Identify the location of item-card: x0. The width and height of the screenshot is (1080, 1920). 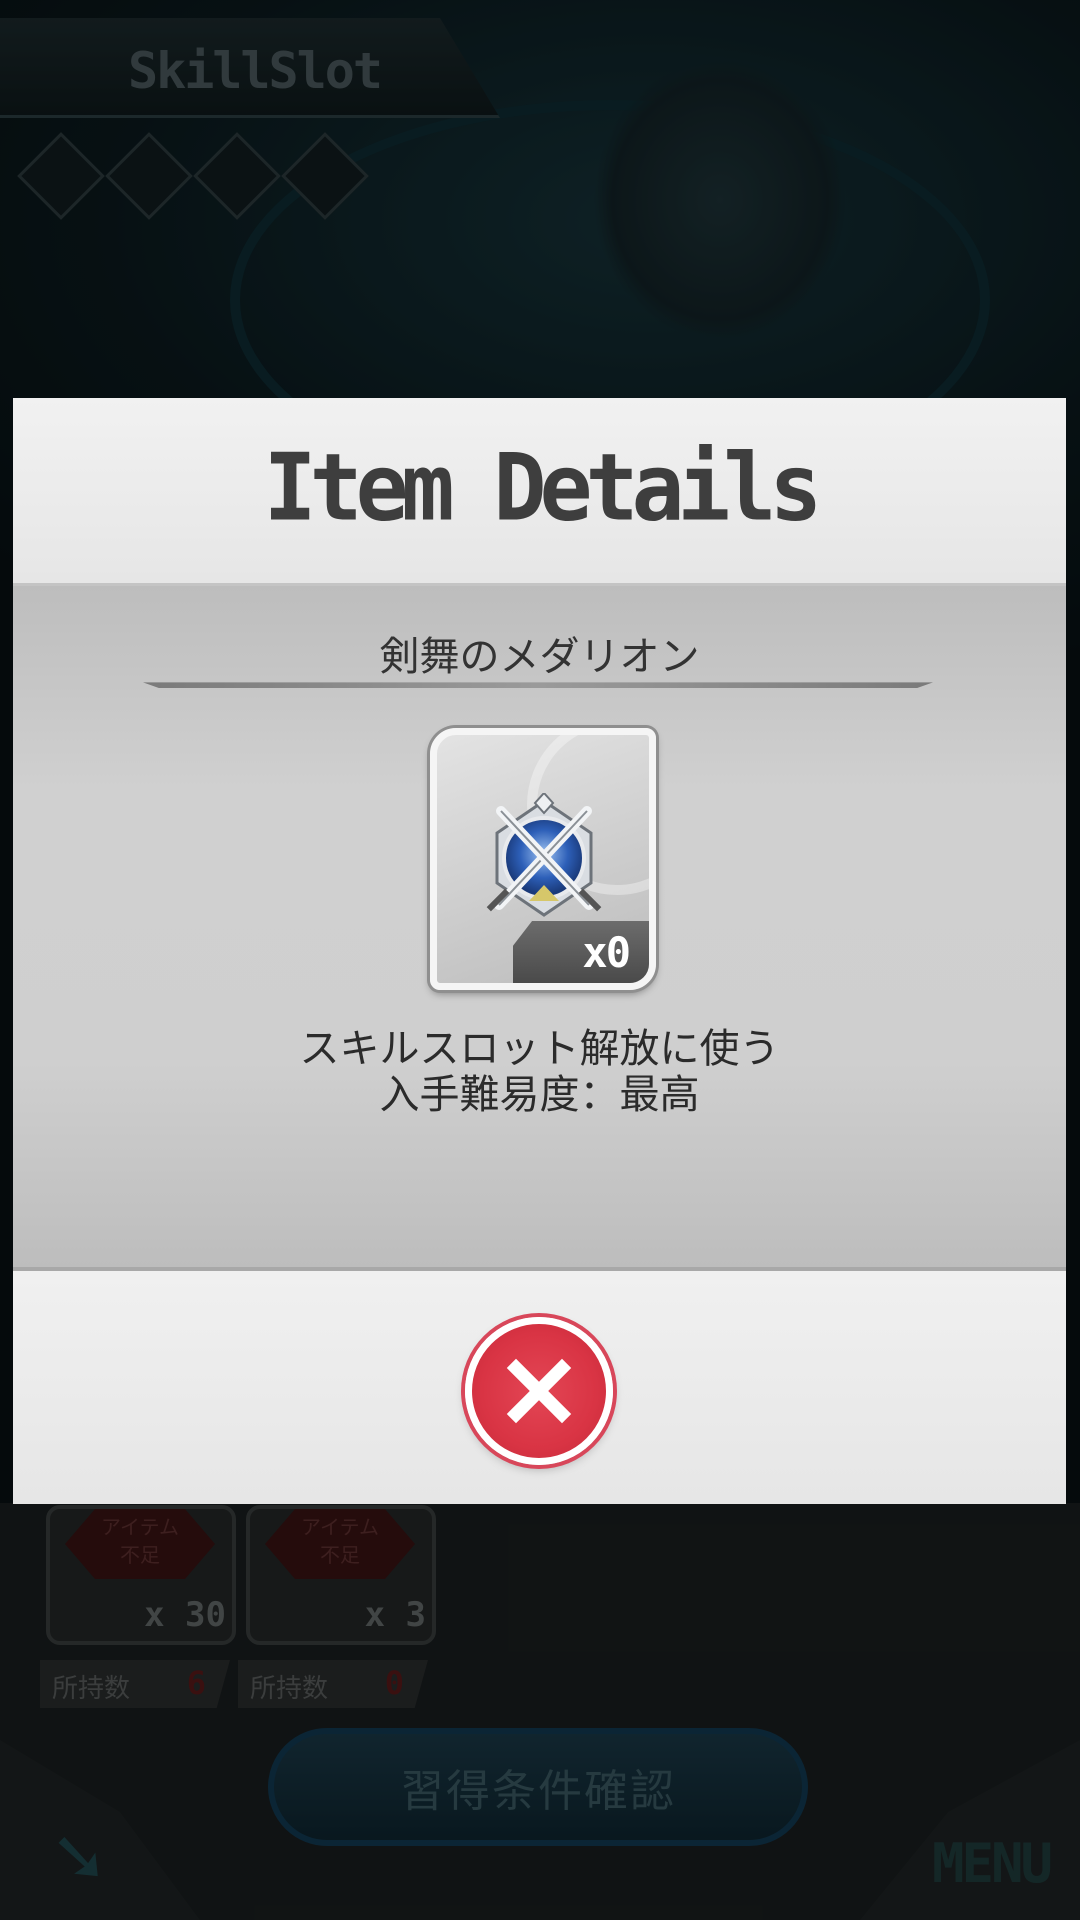
(543, 859).